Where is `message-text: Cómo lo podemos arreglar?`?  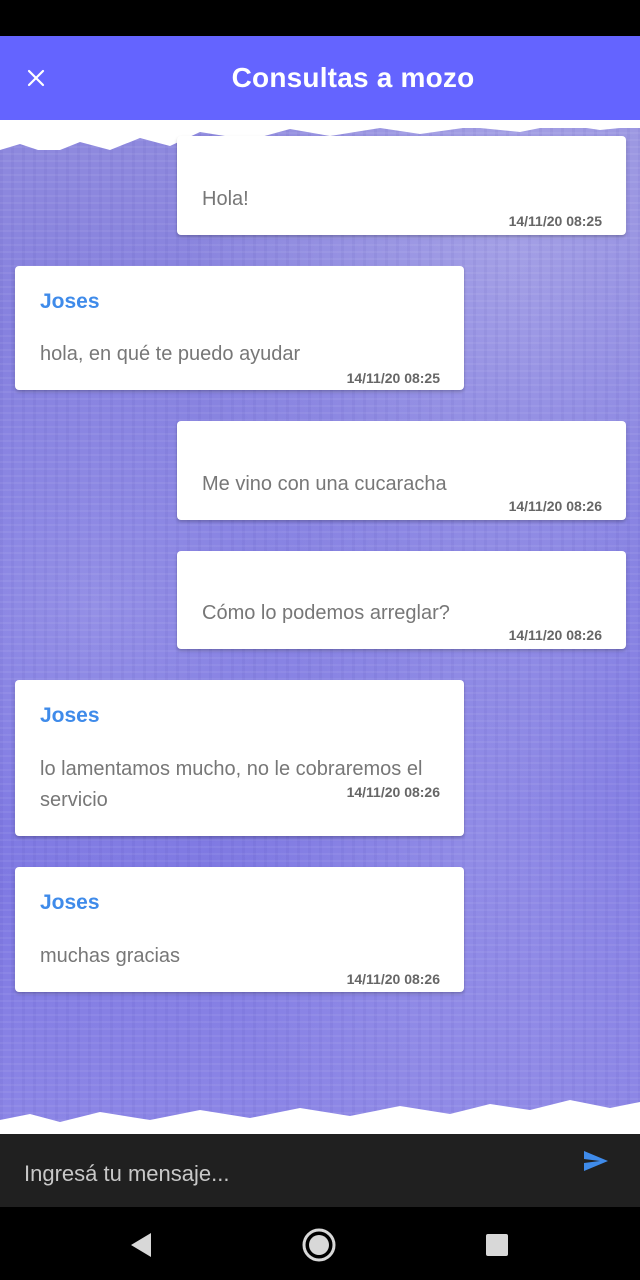 message-text: Cómo lo podemos arreglar? is located at coordinates (326, 613).